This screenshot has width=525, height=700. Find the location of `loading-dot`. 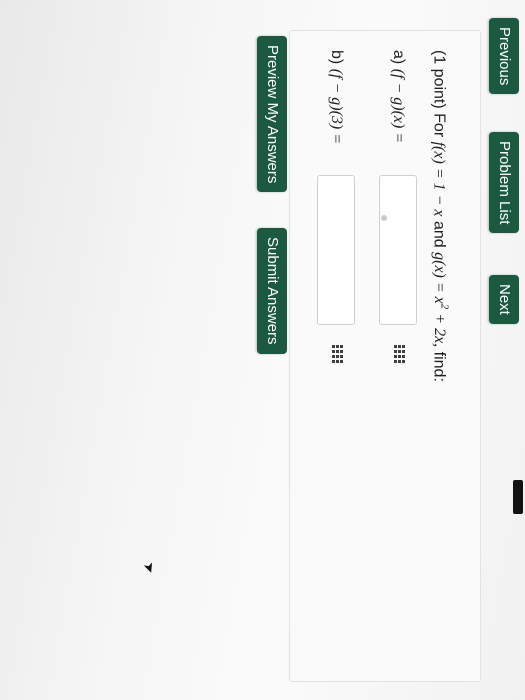

loading-dot is located at coordinates (384, 218).